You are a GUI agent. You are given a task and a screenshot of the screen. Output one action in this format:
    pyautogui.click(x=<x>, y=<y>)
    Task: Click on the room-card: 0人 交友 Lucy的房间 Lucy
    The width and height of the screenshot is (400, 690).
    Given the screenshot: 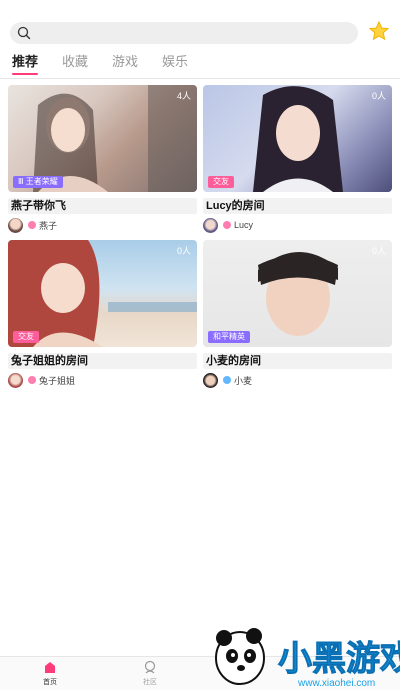 What is the action you would take?
    pyautogui.click(x=297, y=159)
    